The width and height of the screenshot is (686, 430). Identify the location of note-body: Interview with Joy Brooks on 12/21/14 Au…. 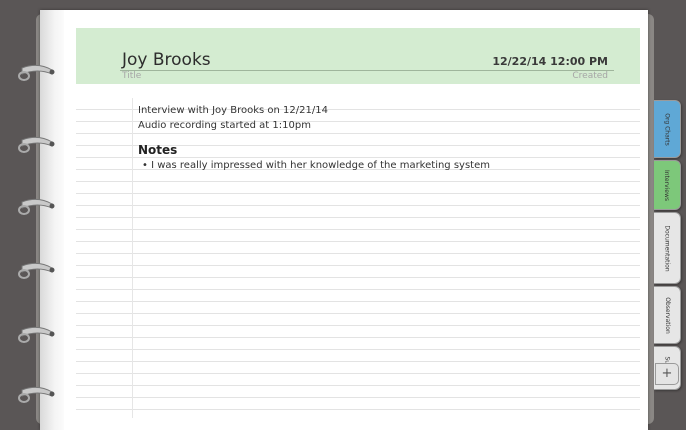
(378, 138).